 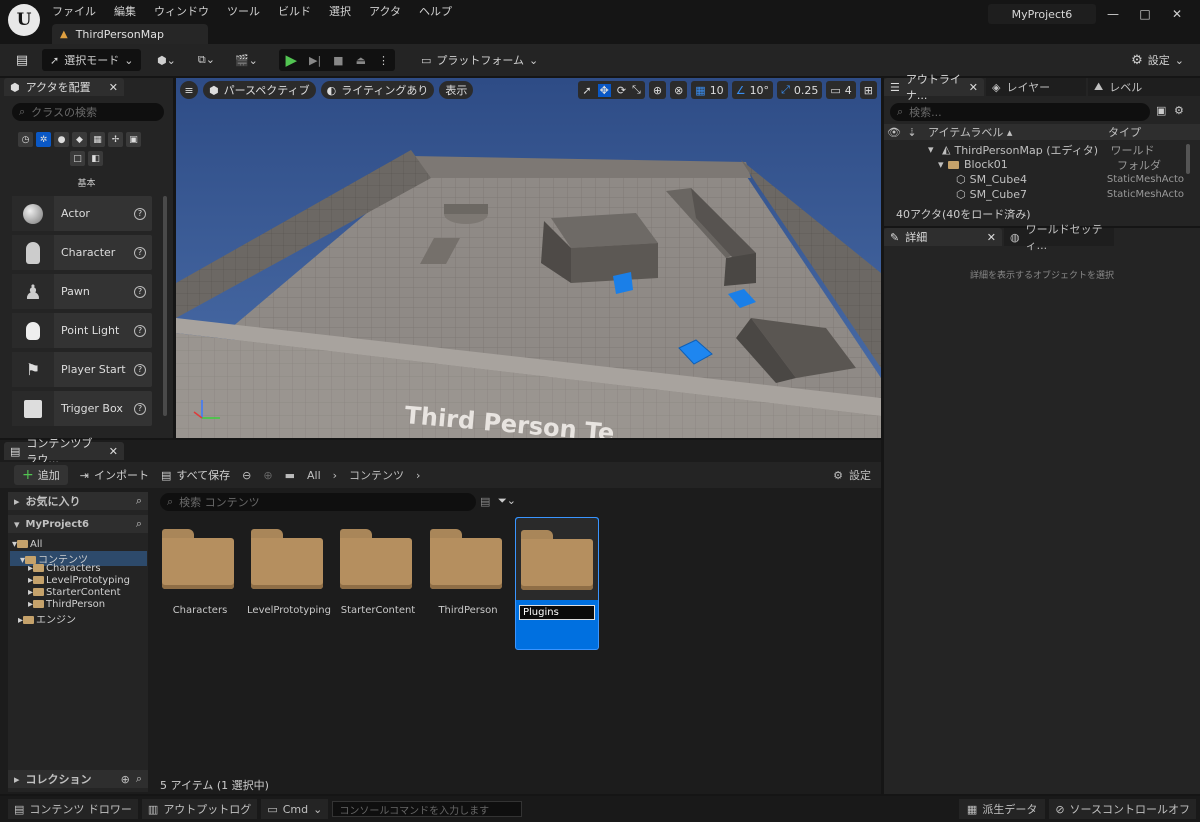 I want to click on select-mode-button: ➚ 選択モード ⌄, so click(x=92, y=60).